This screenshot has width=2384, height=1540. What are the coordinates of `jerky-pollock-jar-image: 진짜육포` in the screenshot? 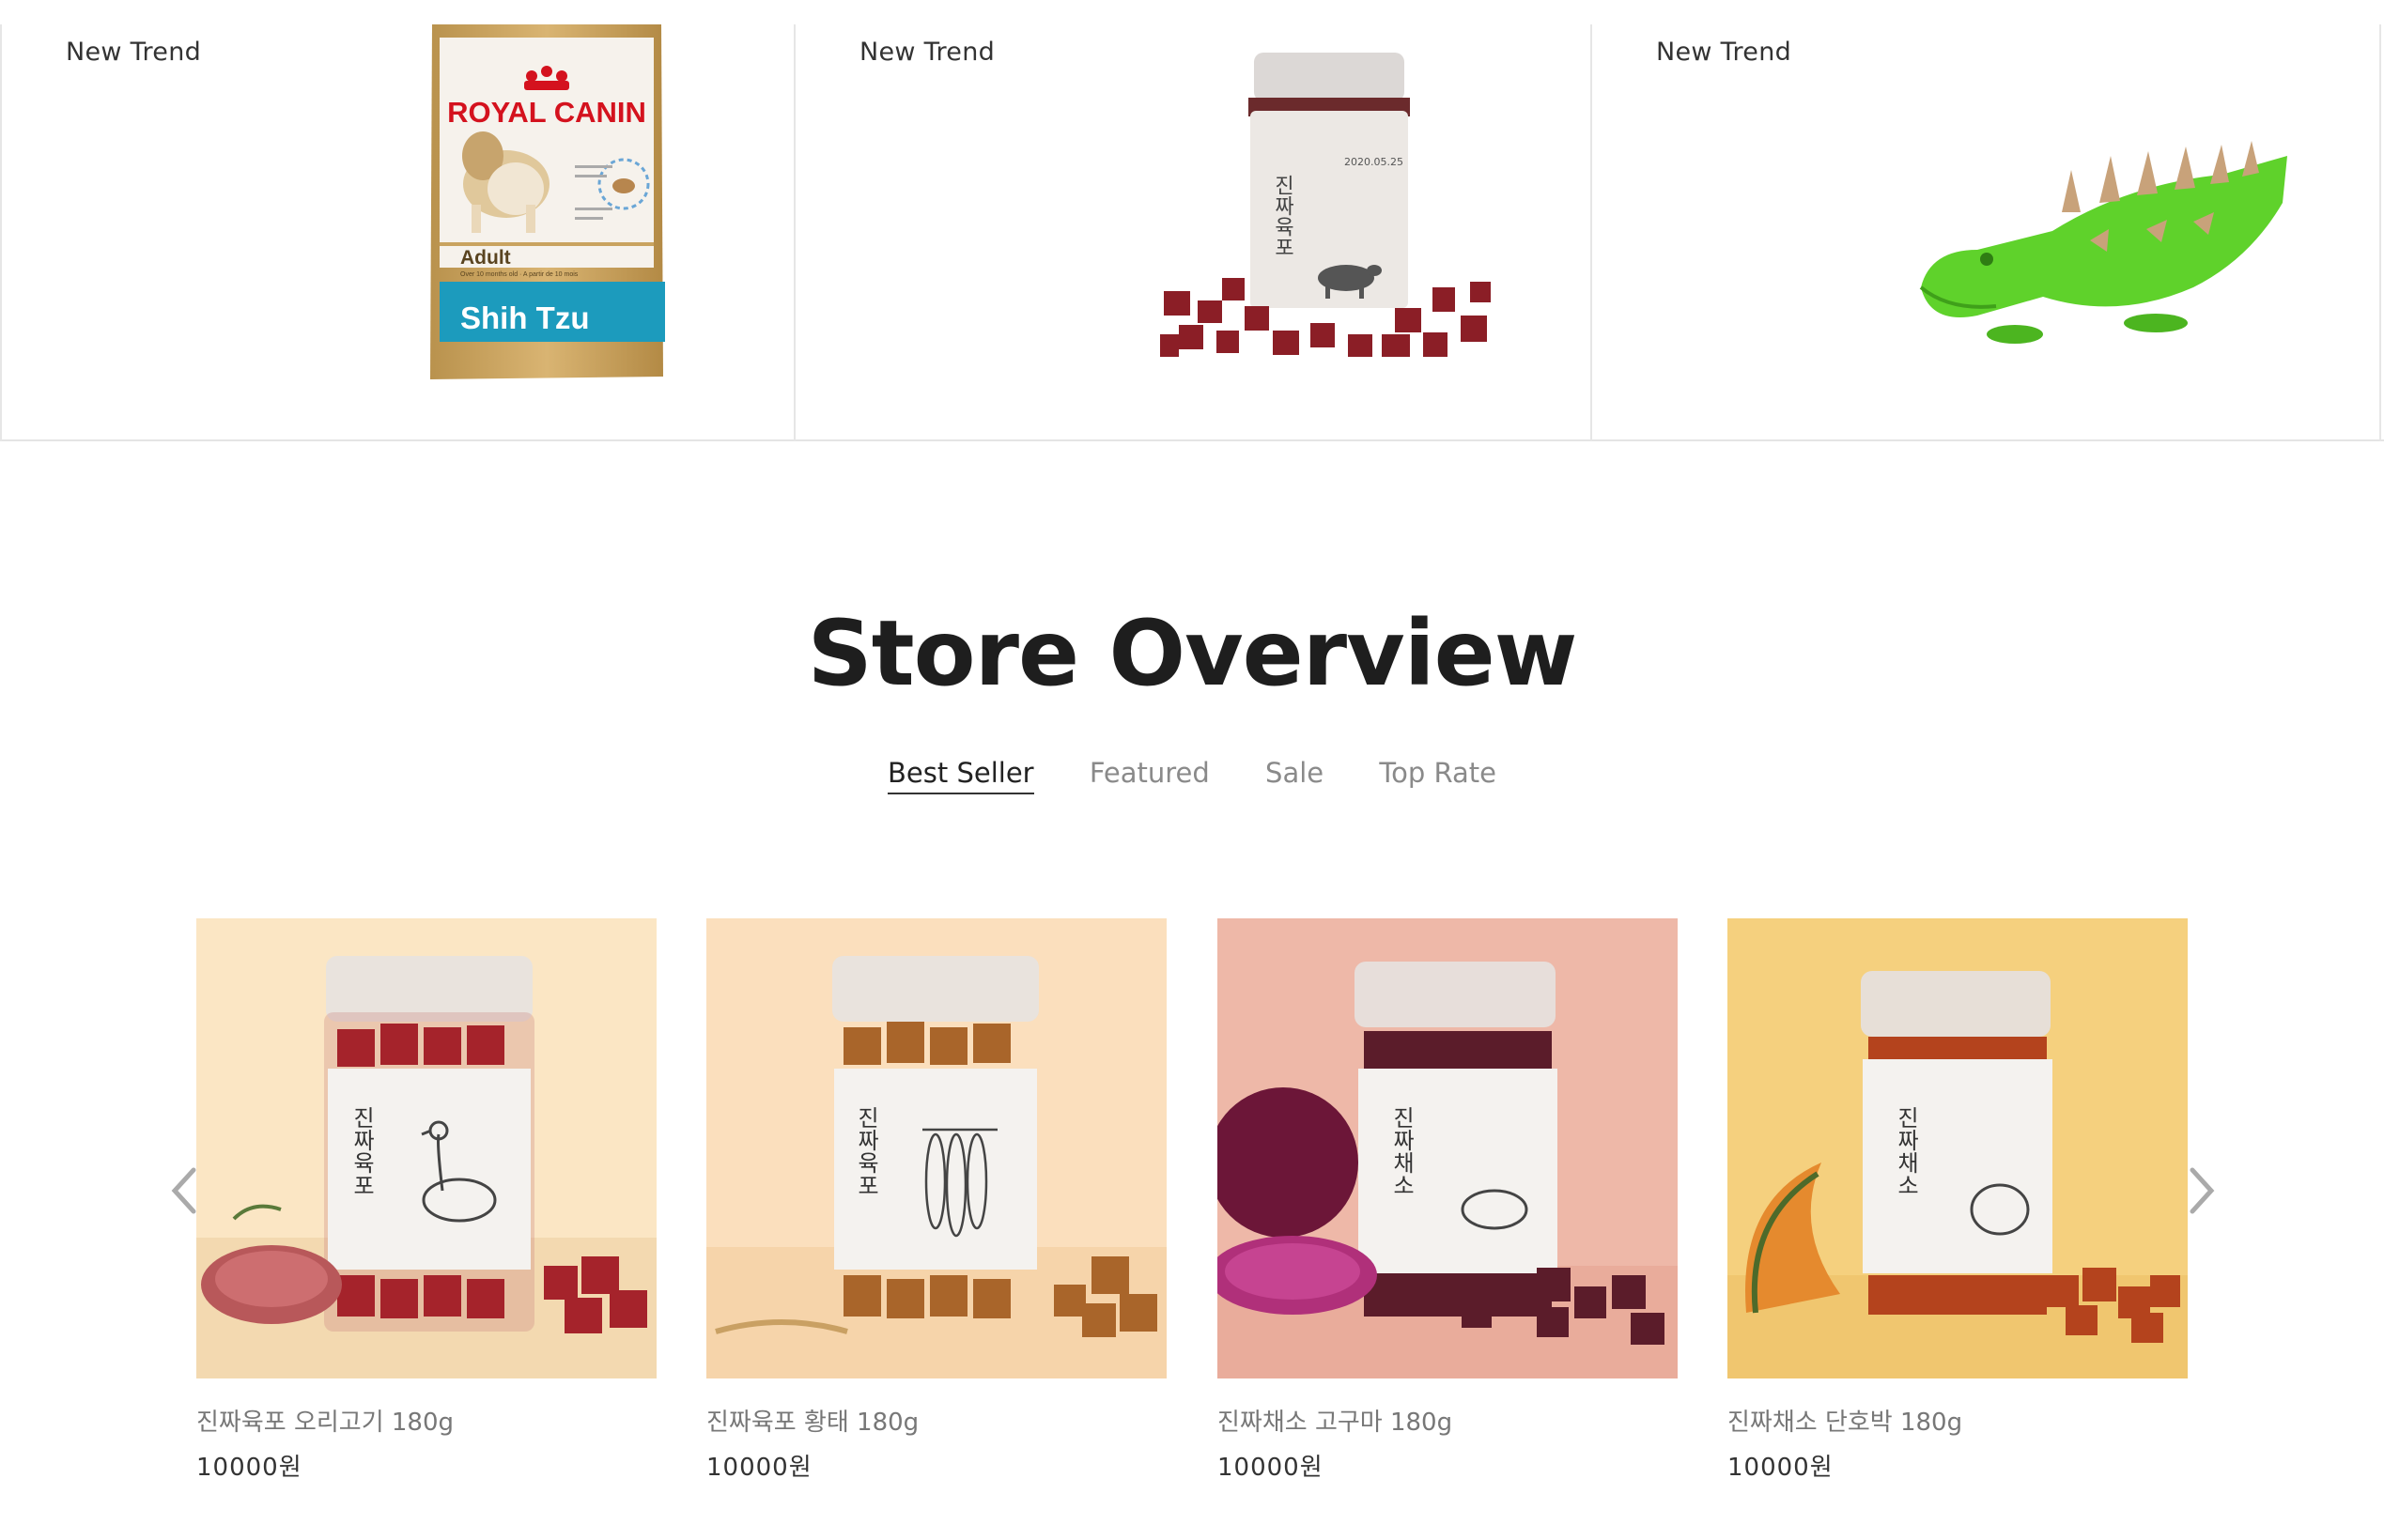 It's located at (936, 1148).